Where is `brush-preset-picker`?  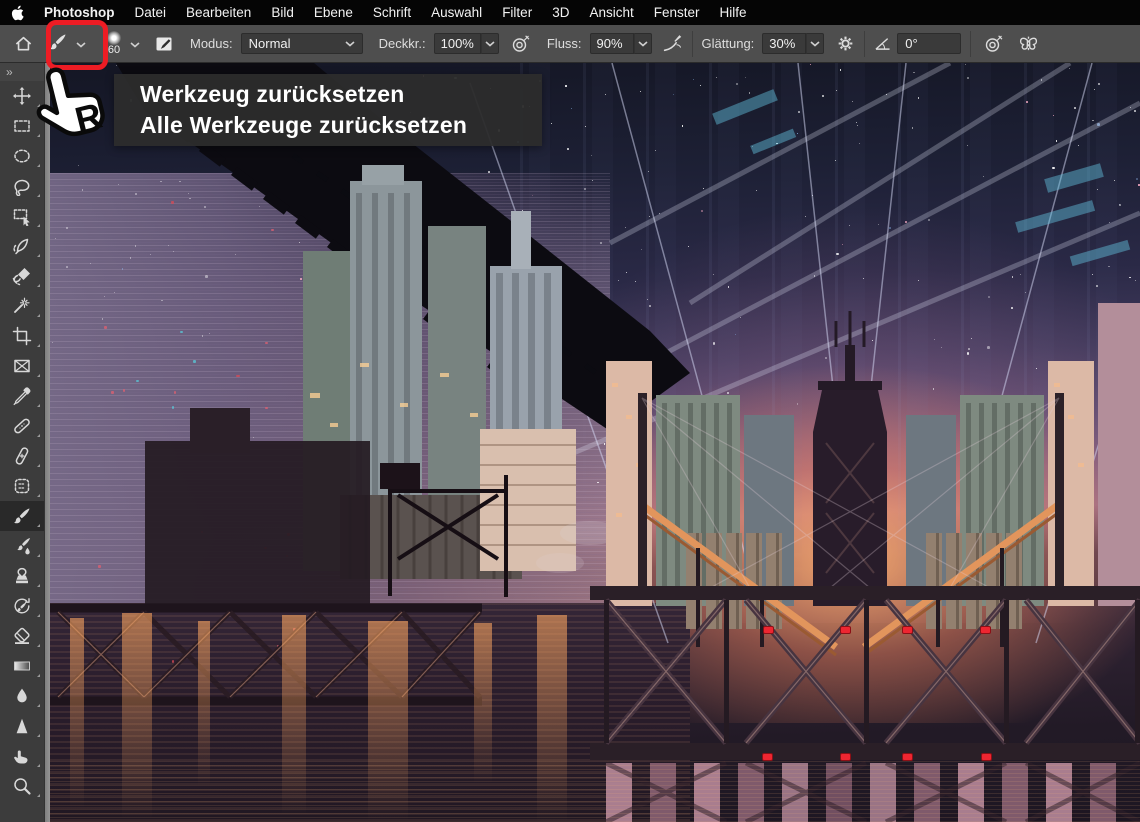
brush-preset-picker is located at coordinates (67, 43).